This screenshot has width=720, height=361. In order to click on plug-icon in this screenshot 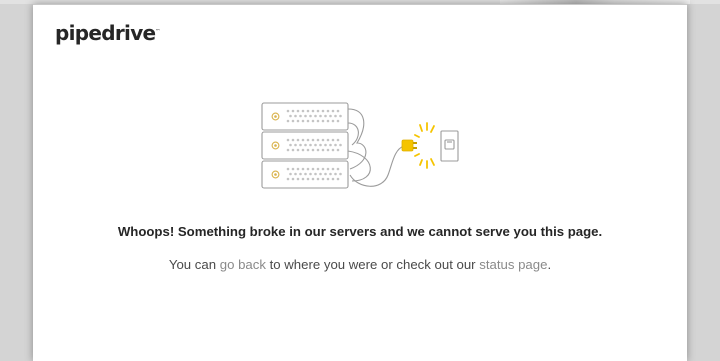, I will do `click(409, 145)`.